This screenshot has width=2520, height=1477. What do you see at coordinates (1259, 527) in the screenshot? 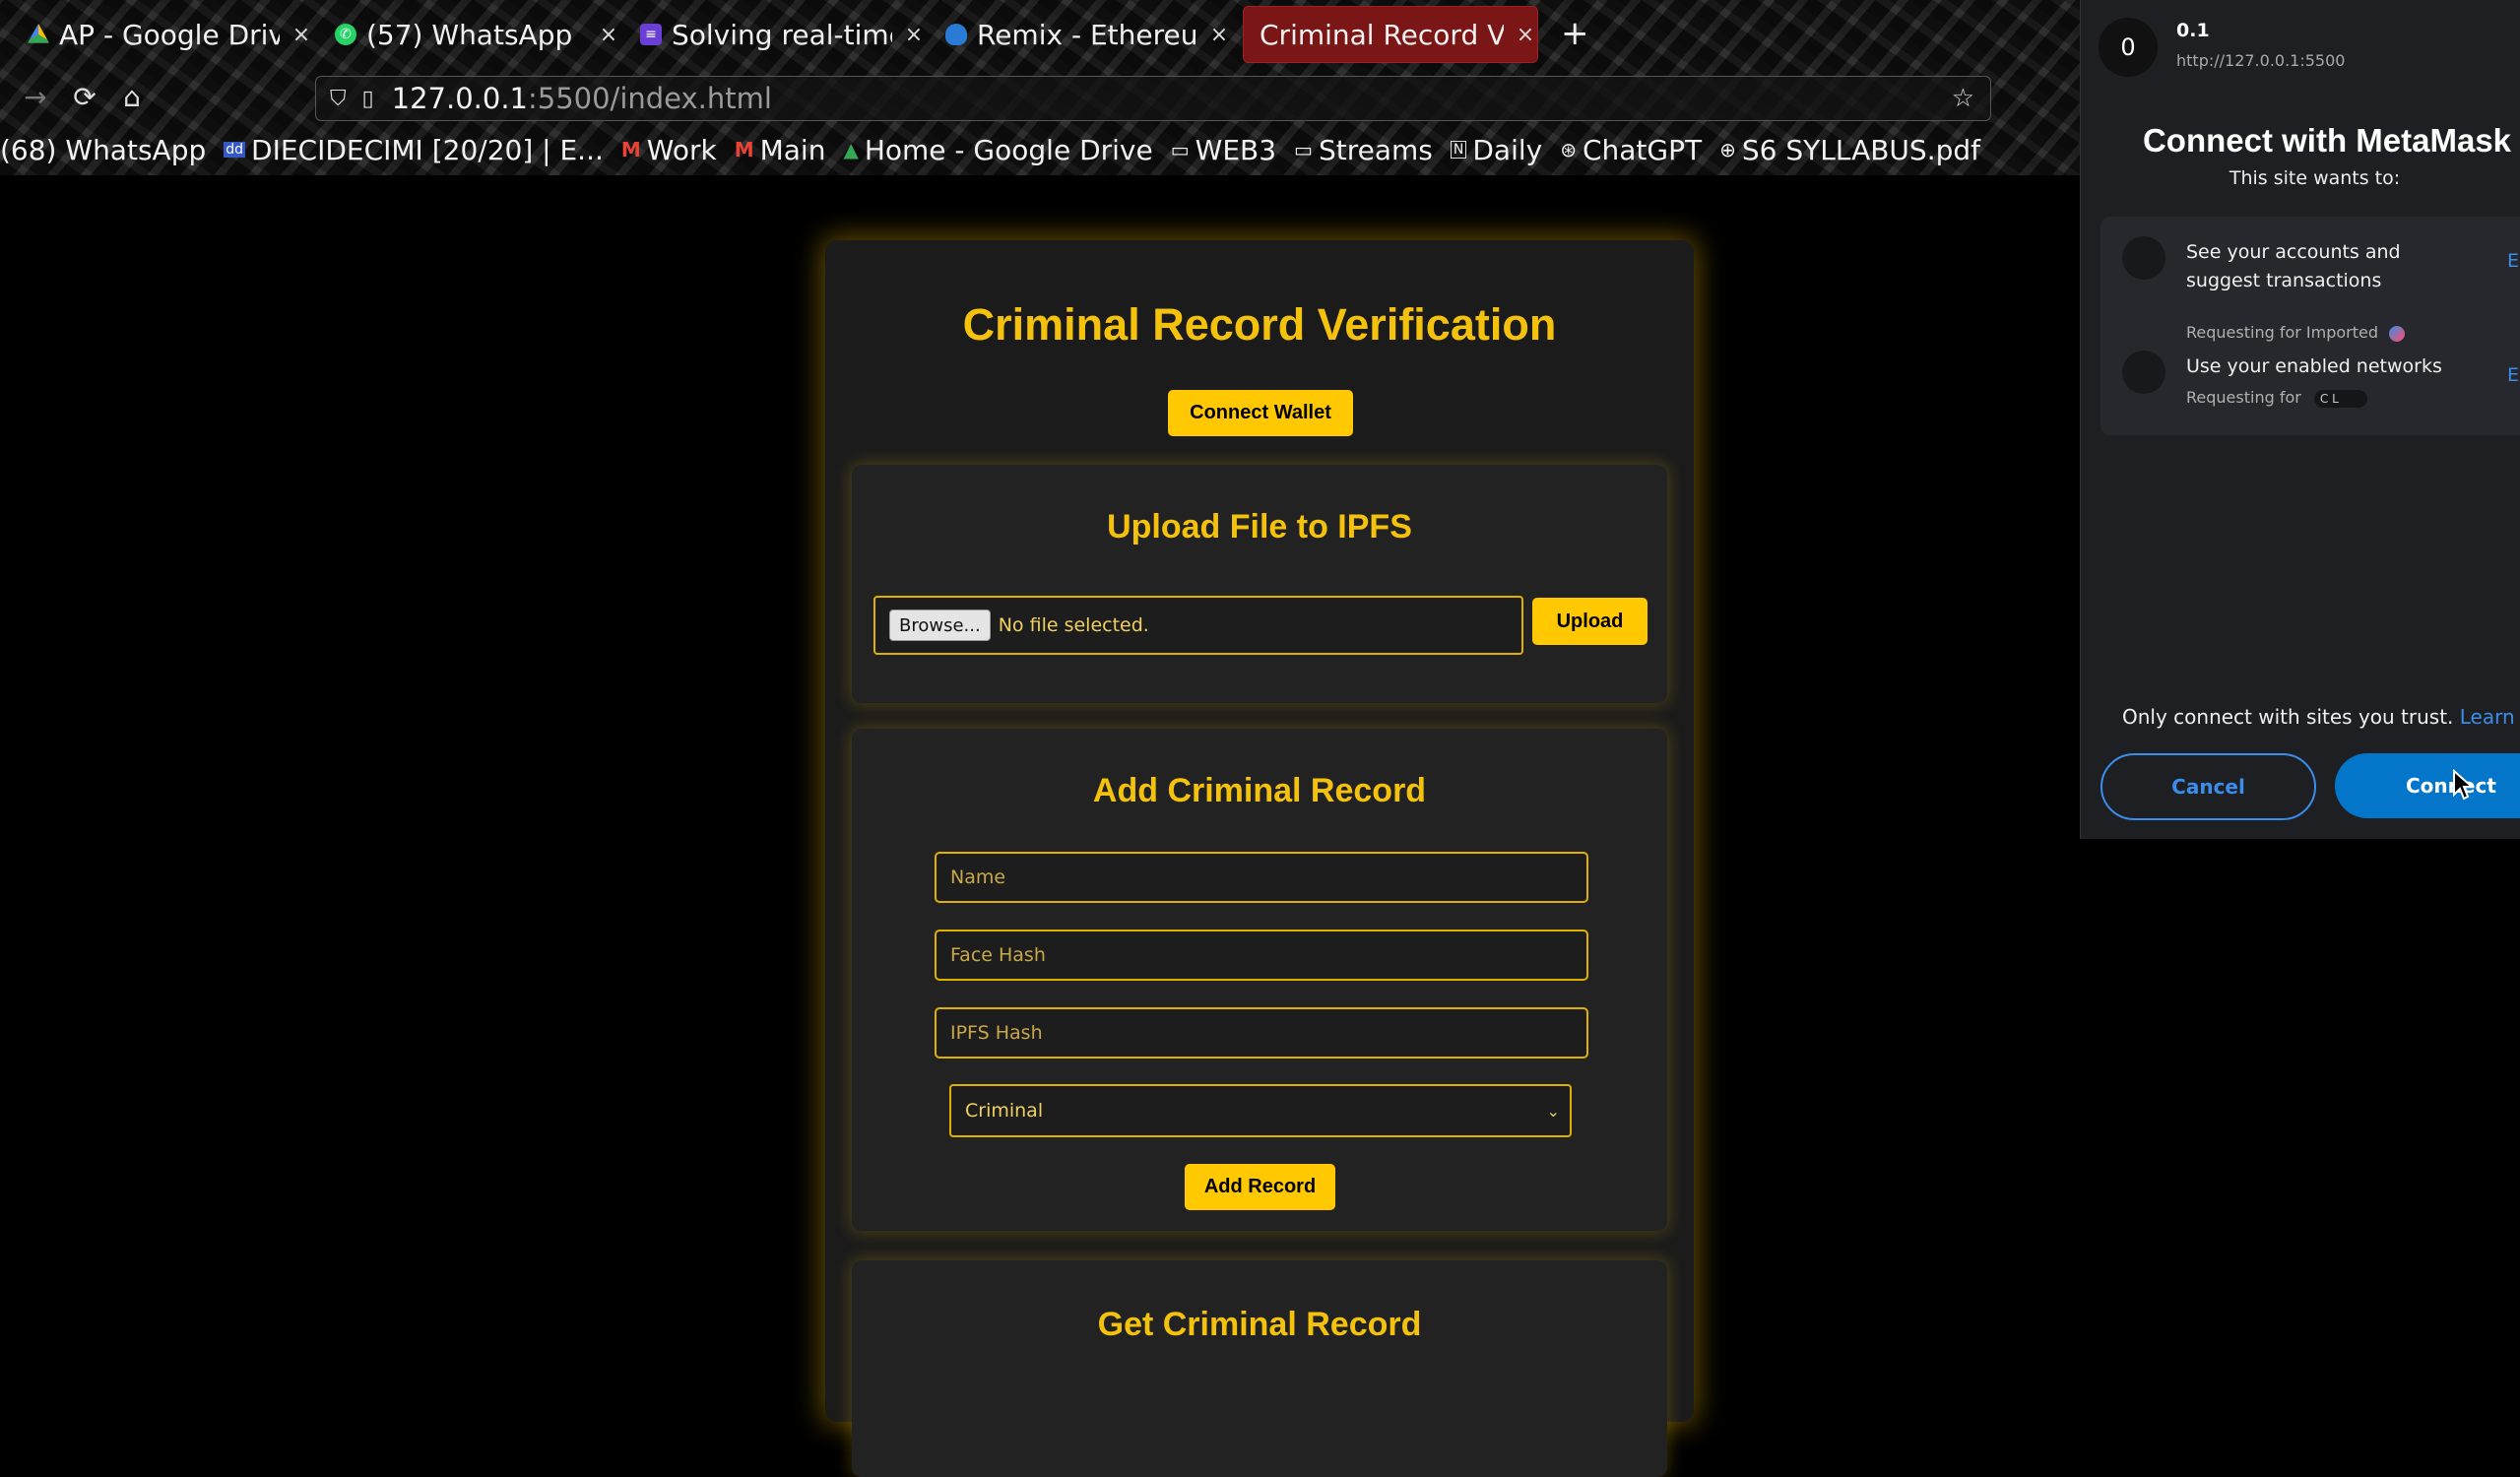
I see `upload-title: Upload File to IPFS` at bounding box center [1259, 527].